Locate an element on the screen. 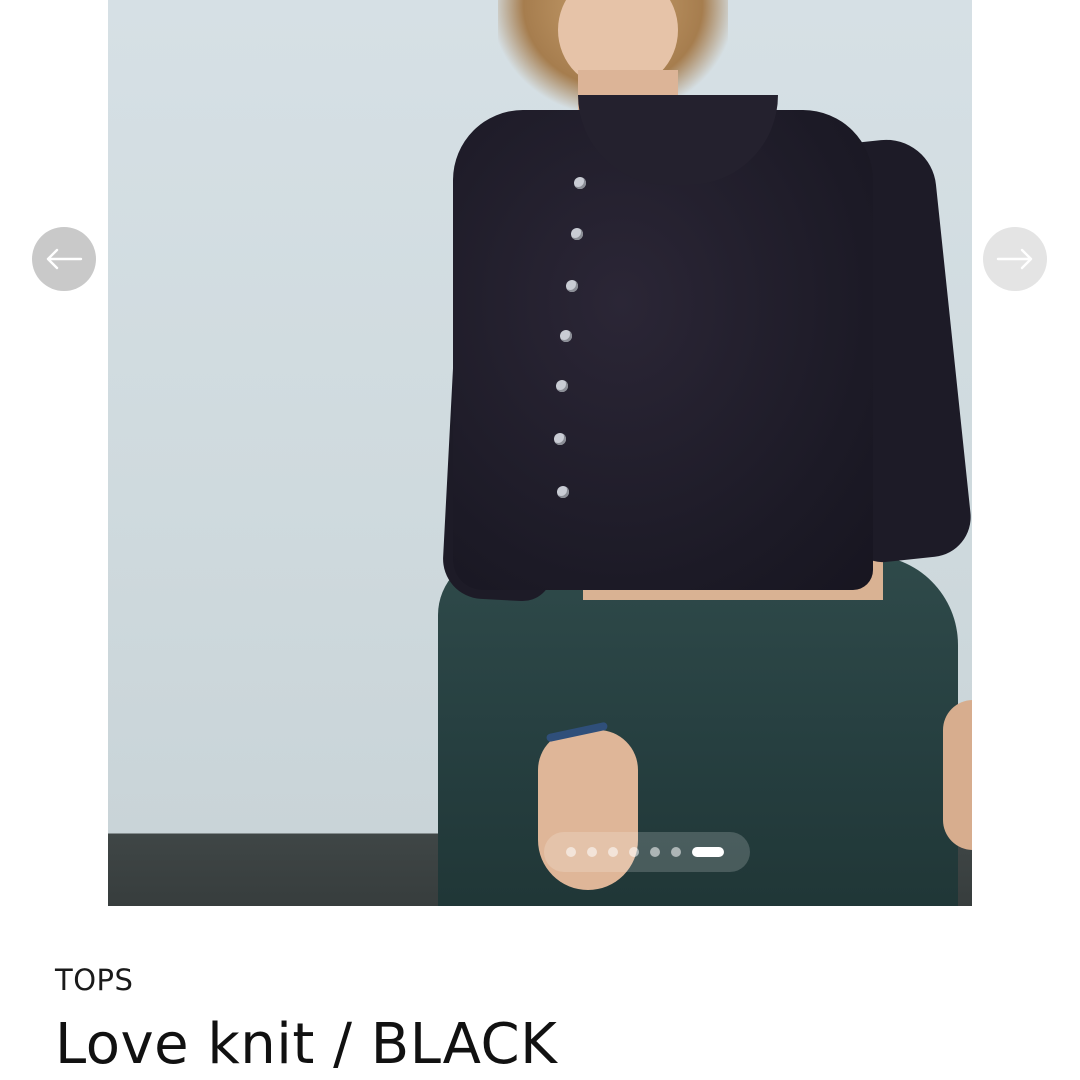 The image size is (1080, 1080). product-category: TOPS is located at coordinates (94, 980).